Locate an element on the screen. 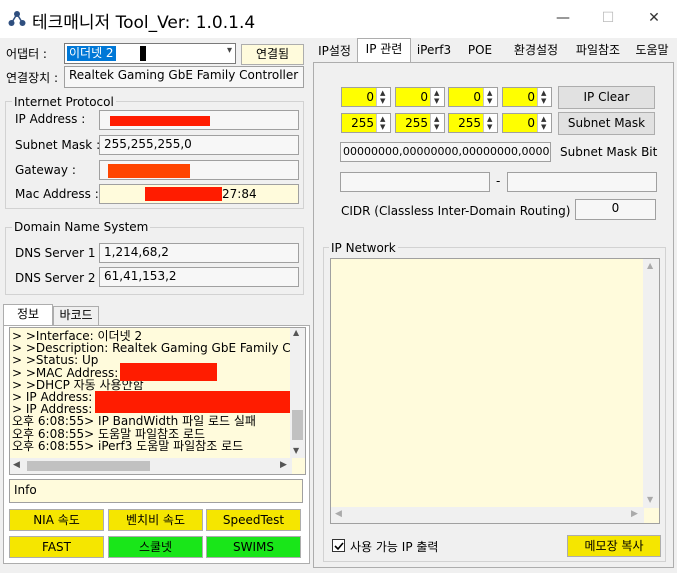 The image size is (677, 573). available-ip-label: 사용 가능 IP 출력 is located at coordinates (394, 547).